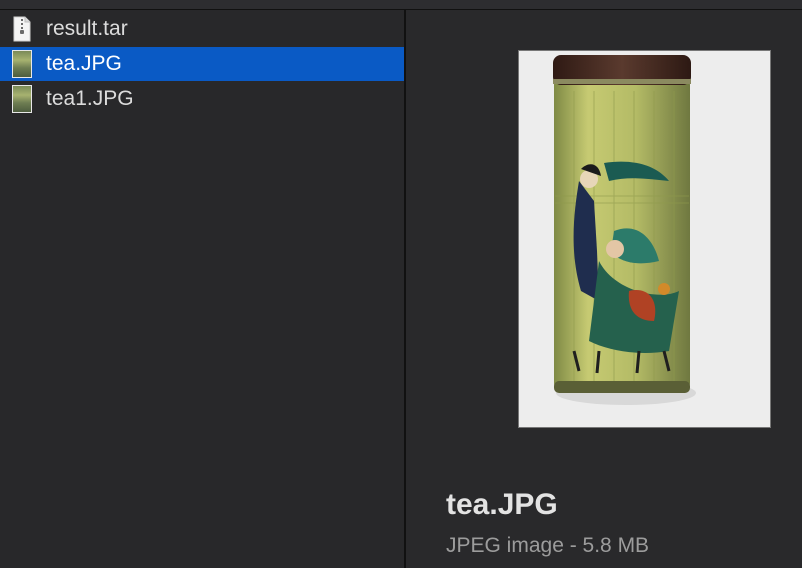  Describe the element at coordinates (202, 99) in the screenshot. I see `list-item-tea1-jpg: tea1.JPG` at that location.